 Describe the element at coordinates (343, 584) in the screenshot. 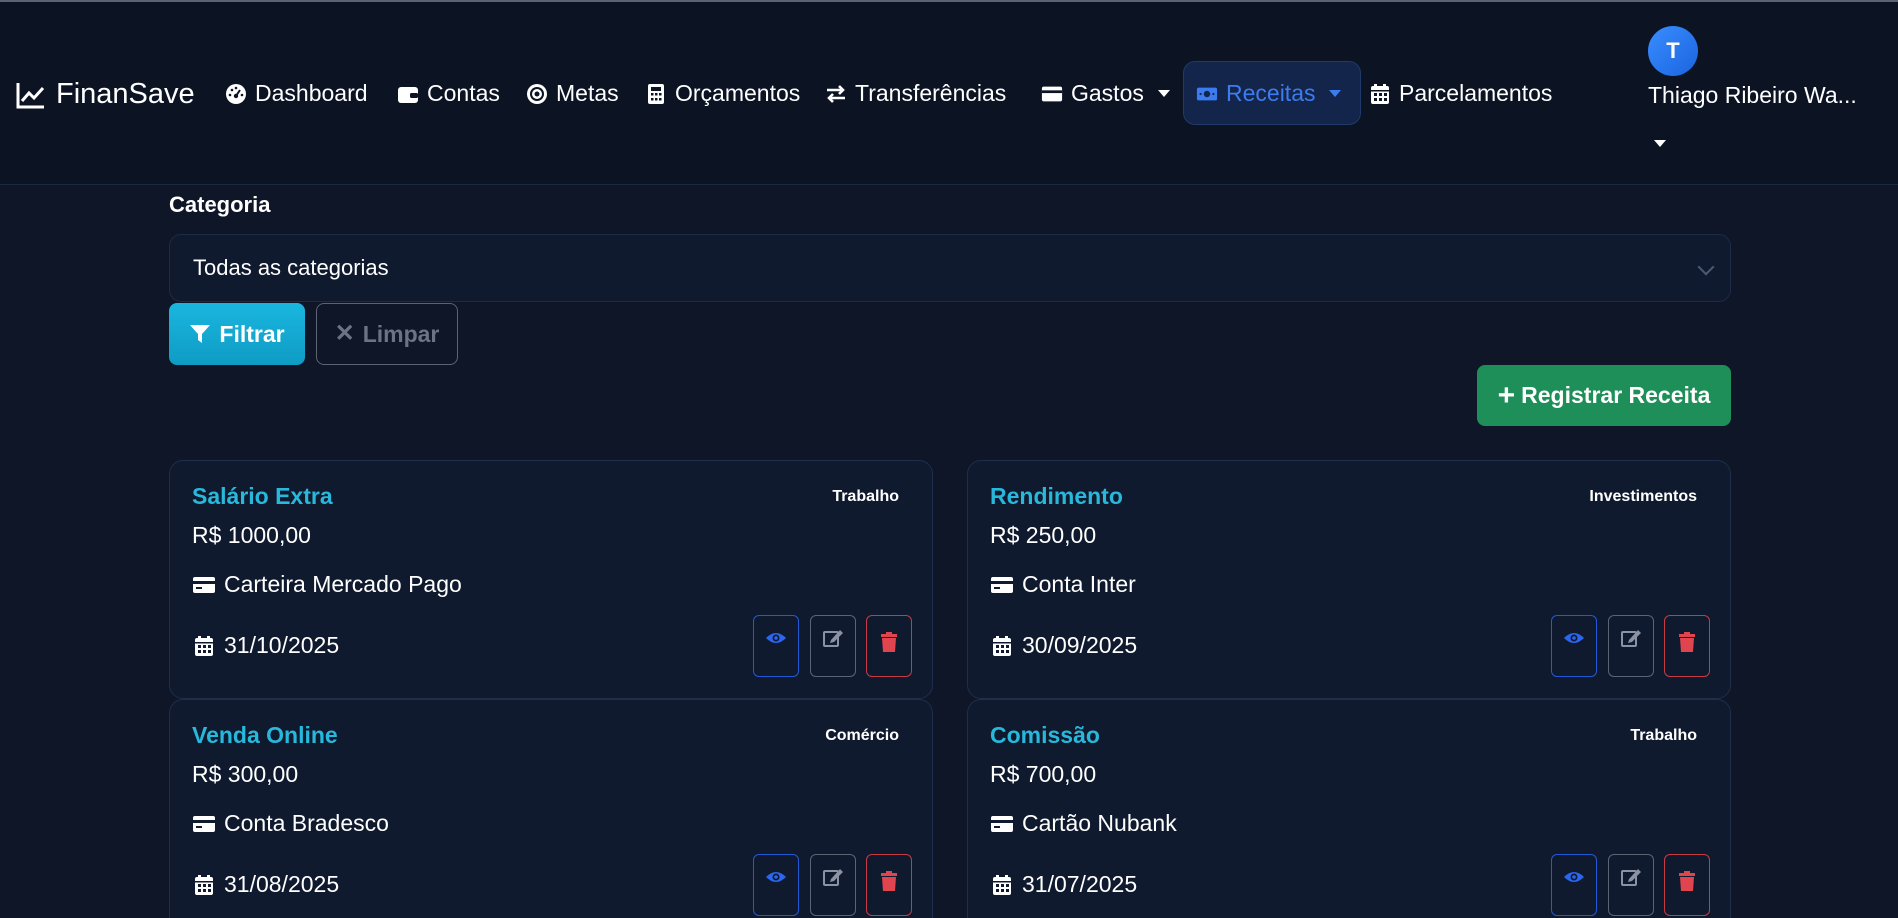

I see `account-name: Carteira Mercado Pago` at that location.